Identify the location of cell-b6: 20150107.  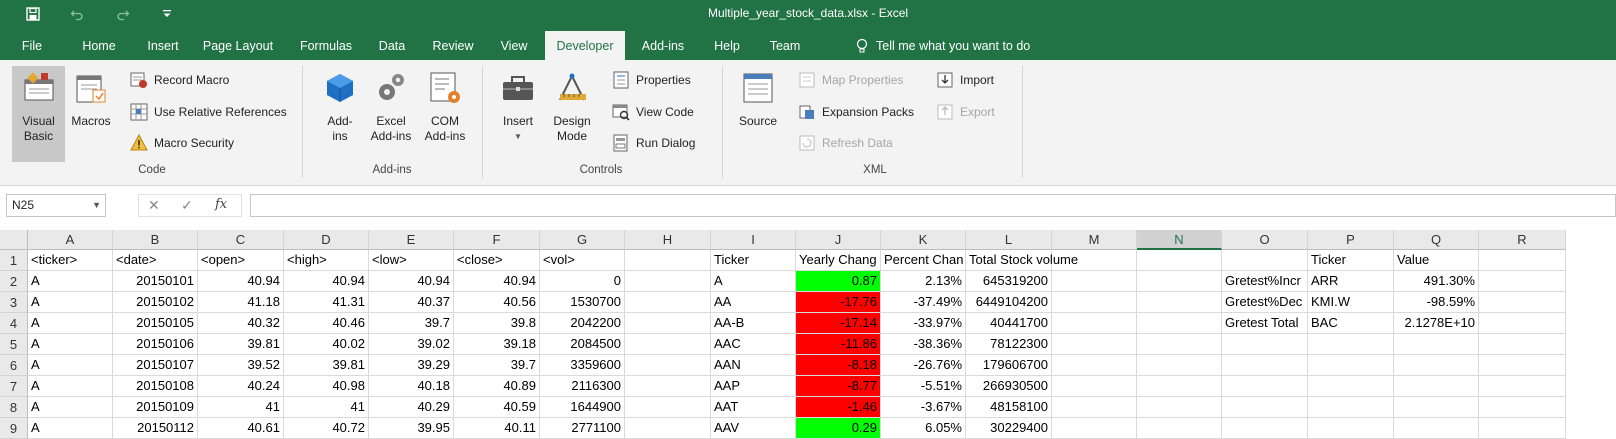
(155, 365).